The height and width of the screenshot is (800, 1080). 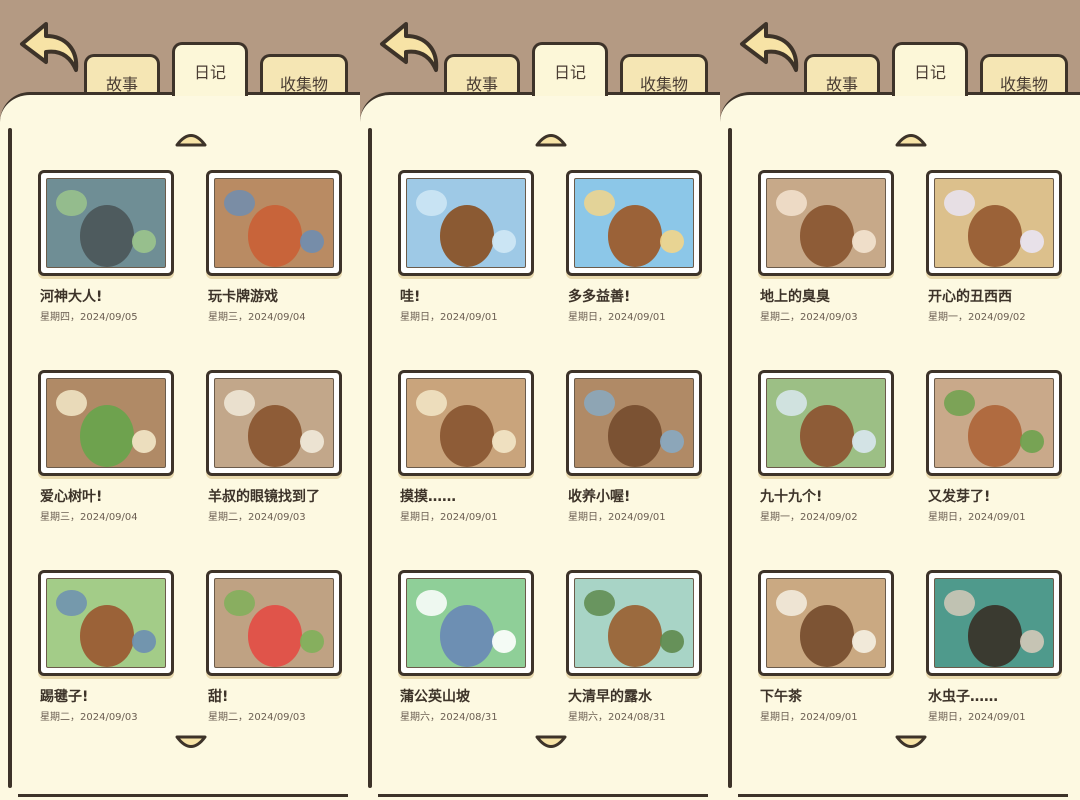 I want to click on entry-title: 九十九个!, so click(x=791, y=497).